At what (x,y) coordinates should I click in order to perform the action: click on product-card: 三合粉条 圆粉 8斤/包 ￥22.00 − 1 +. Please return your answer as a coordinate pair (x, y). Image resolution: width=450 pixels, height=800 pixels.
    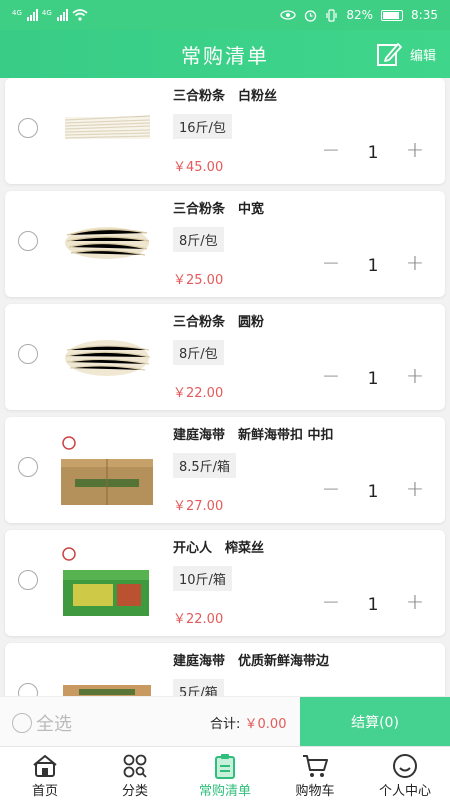
    Looking at the image, I should click on (225, 357).